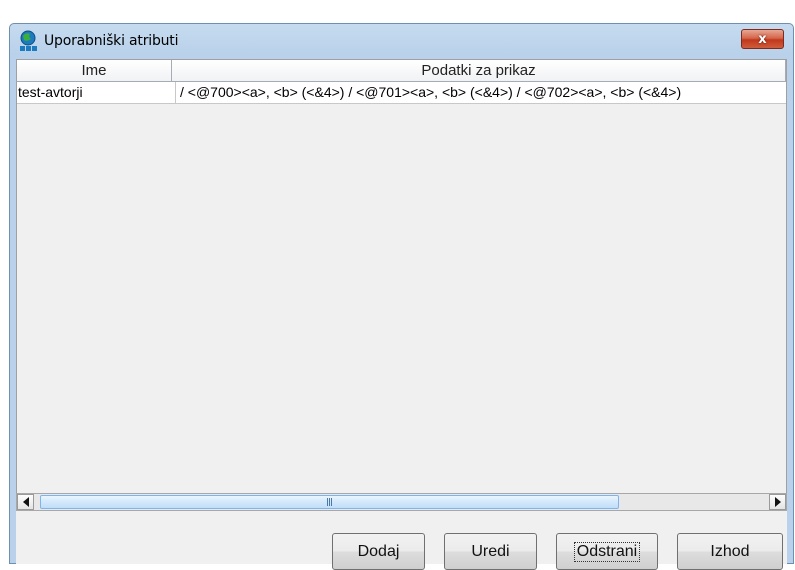 The height and width of the screenshot is (570, 795). Describe the element at coordinates (490, 551) in the screenshot. I see `edit-button: Uredi` at that location.